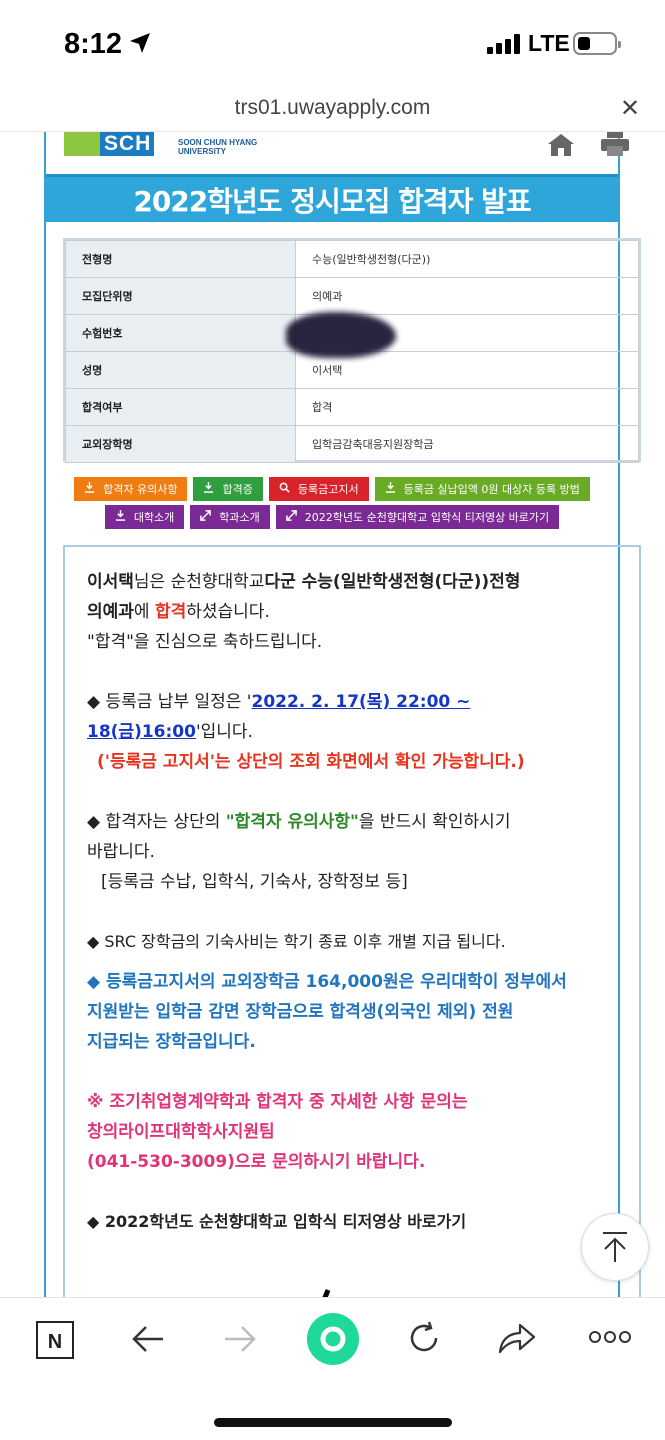 The width and height of the screenshot is (665, 1440). Describe the element at coordinates (296, 941) in the screenshot. I see `src-scholarship-note: ◆ SRC 장학금의 기숙사비는 학기 종료 이후 개별 지급 됩니다.` at that location.